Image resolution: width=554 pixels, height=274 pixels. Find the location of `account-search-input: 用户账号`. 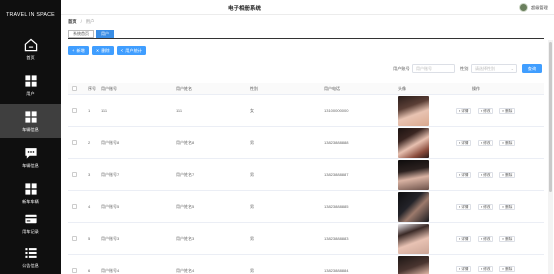

account-search-input: 用户账号 is located at coordinates (433, 68).